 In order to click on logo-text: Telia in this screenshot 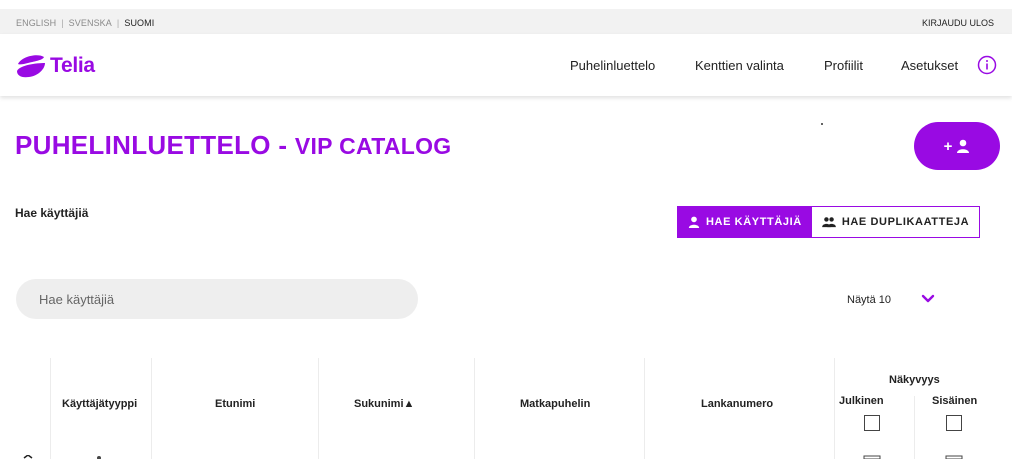, I will do `click(72, 65)`.